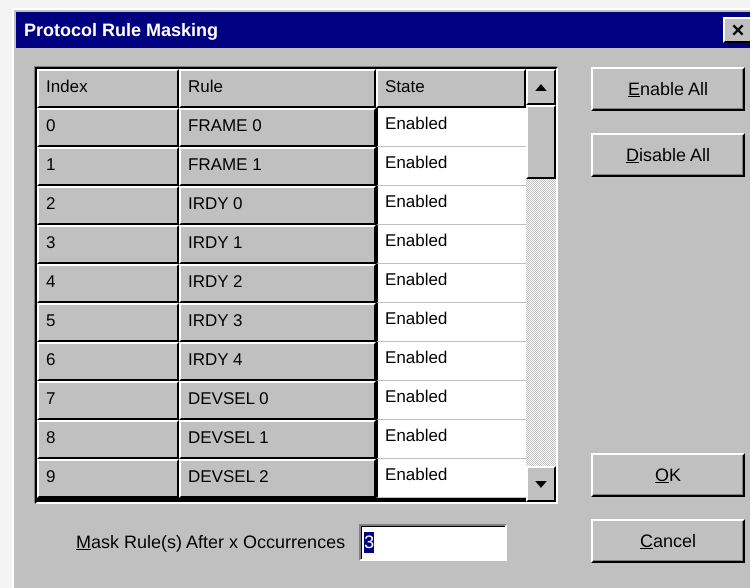  What do you see at coordinates (277, 205) in the screenshot?
I see `table-cell: IRDY 0` at bounding box center [277, 205].